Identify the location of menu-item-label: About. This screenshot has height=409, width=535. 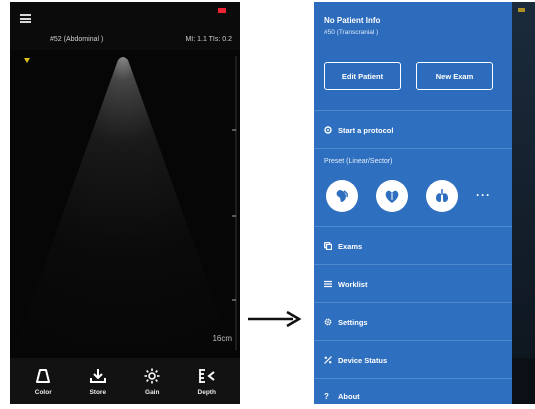
(349, 396).